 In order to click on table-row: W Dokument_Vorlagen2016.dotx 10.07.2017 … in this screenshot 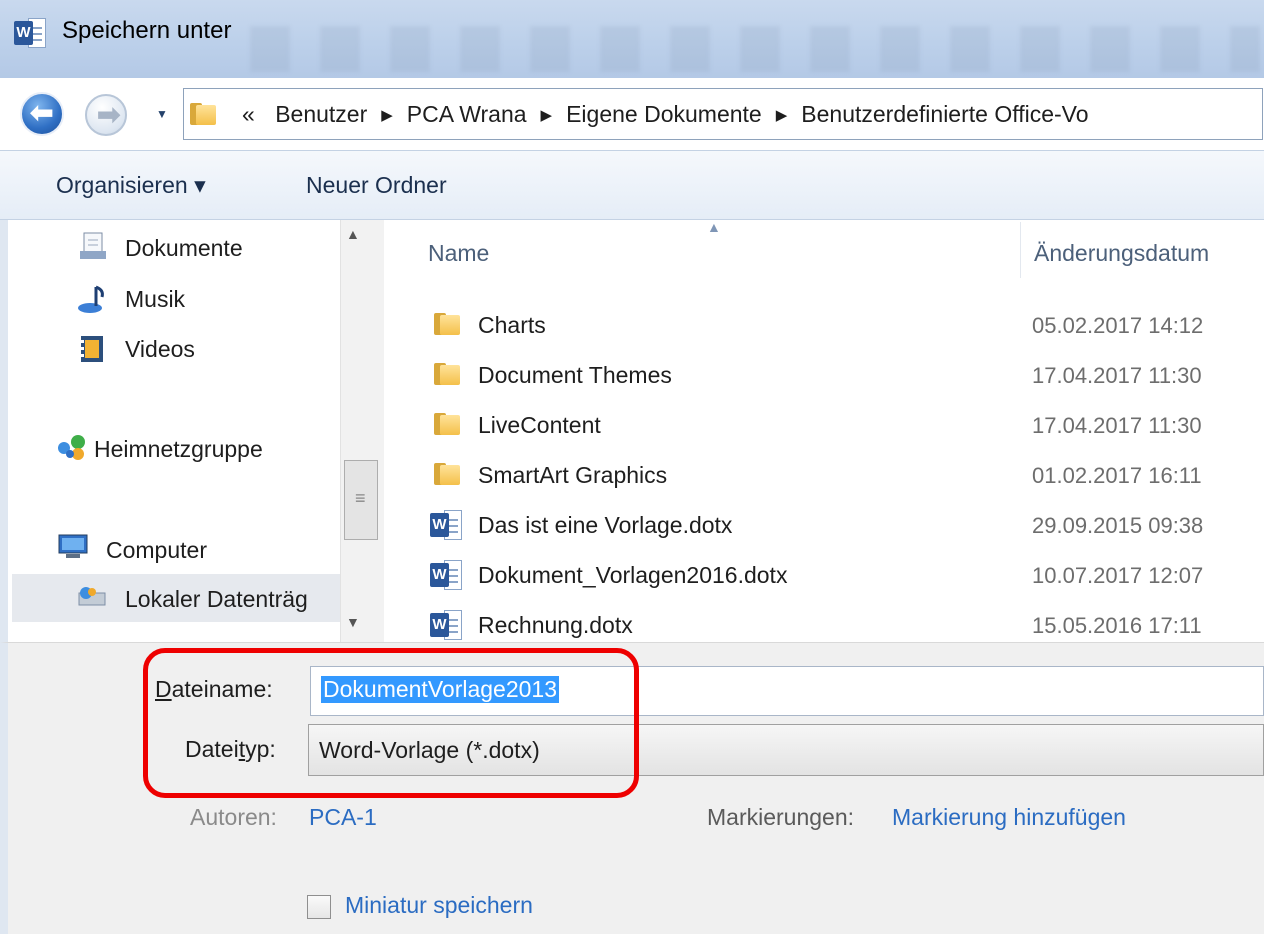, I will do `click(824, 575)`.